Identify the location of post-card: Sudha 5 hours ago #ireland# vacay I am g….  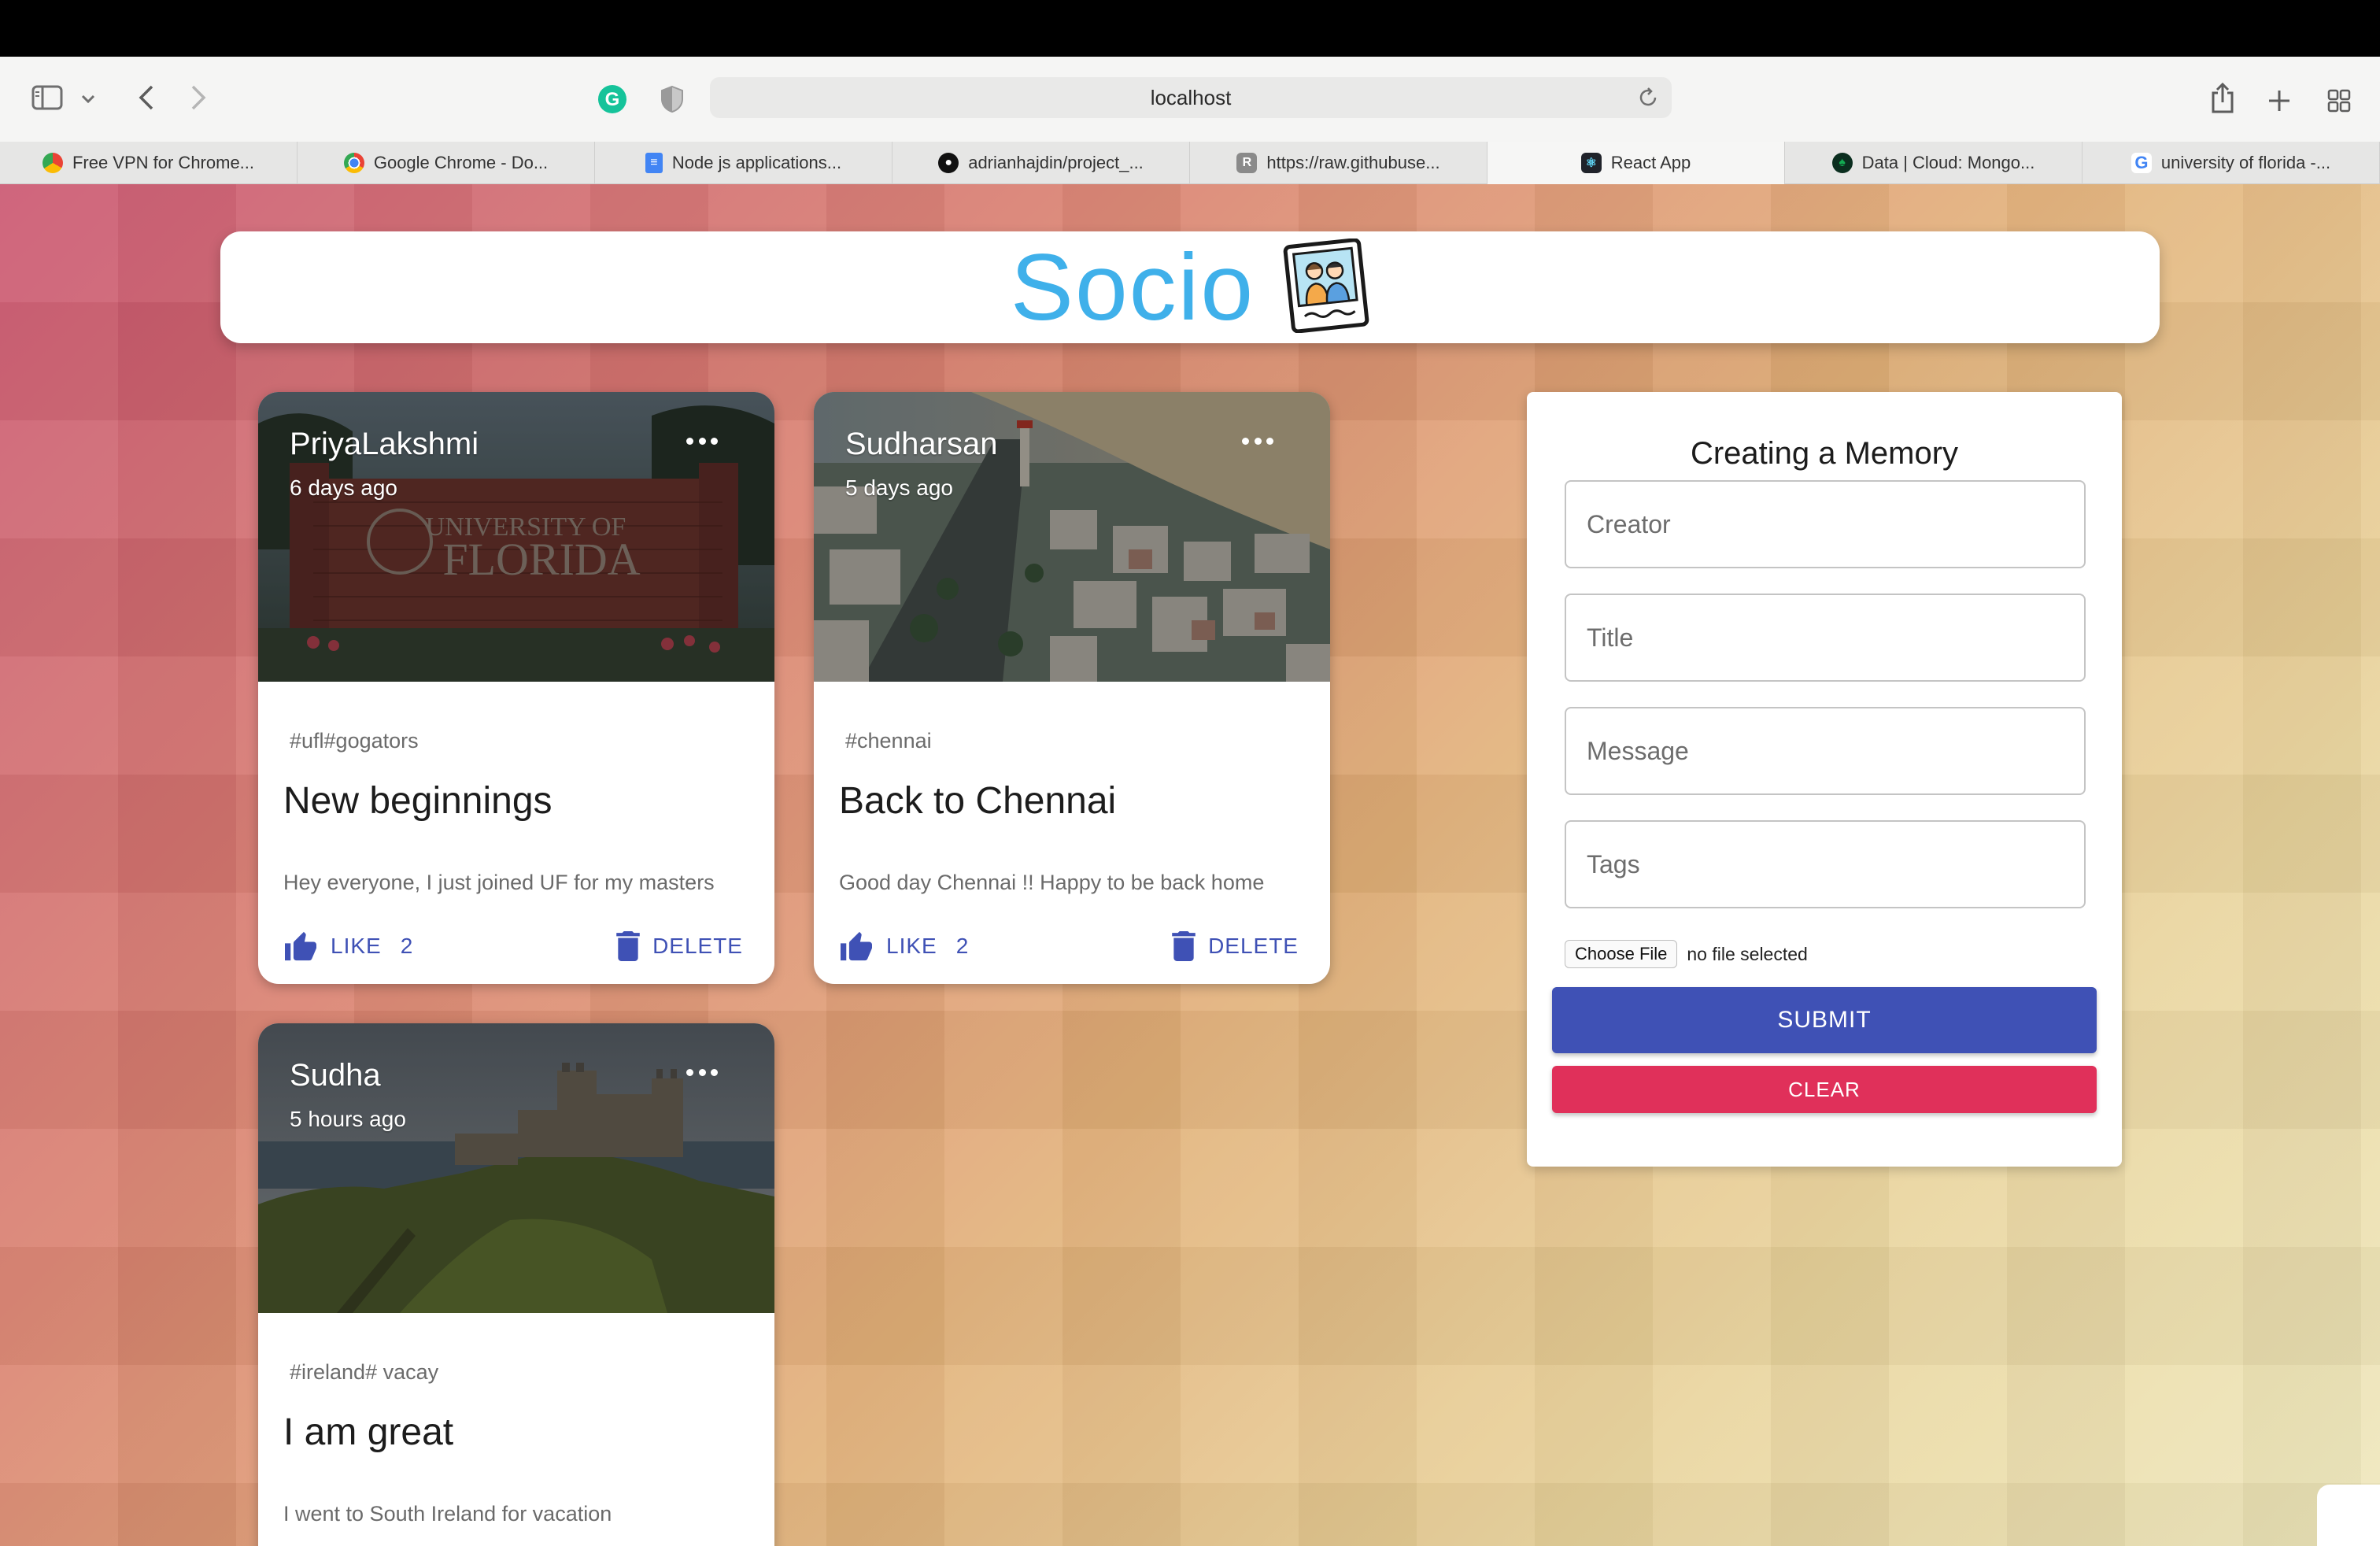
(516, 1284).